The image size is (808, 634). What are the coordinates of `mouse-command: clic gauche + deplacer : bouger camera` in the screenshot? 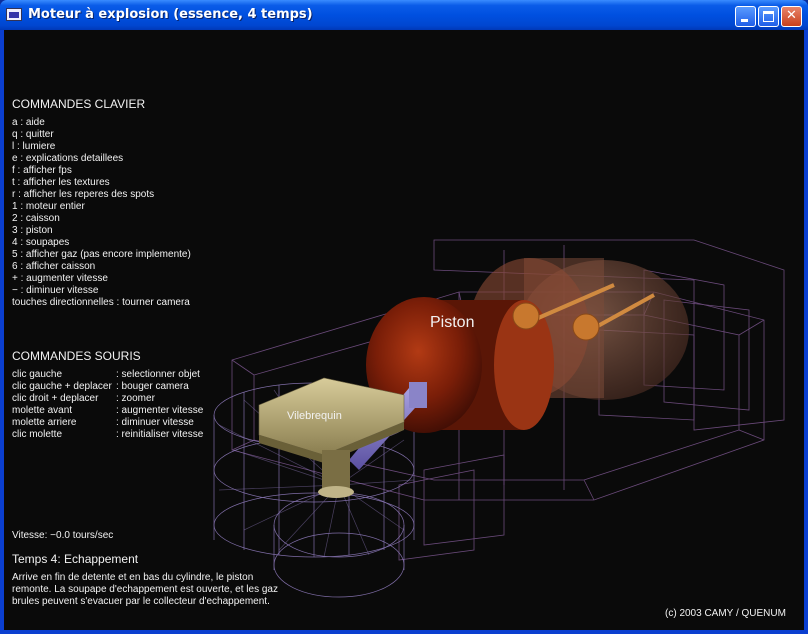 It's located at (107, 387).